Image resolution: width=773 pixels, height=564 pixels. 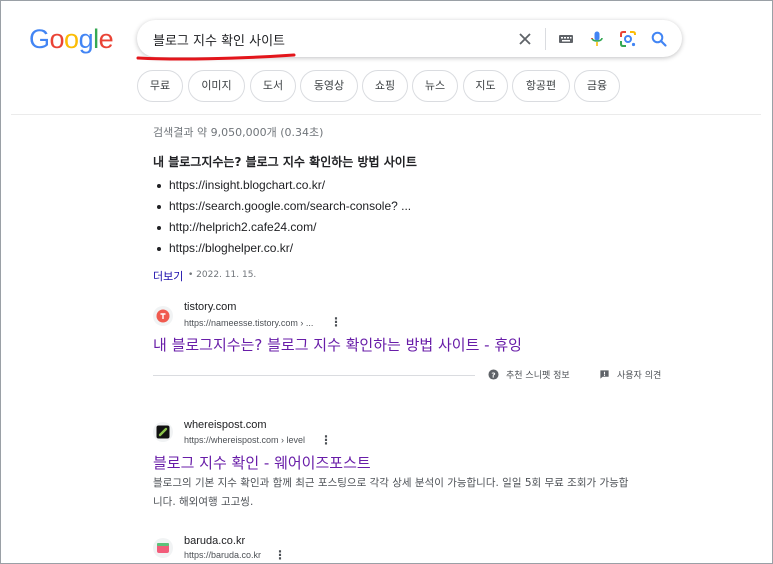 I want to click on logo-letter: g, so click(x=86, y=39).